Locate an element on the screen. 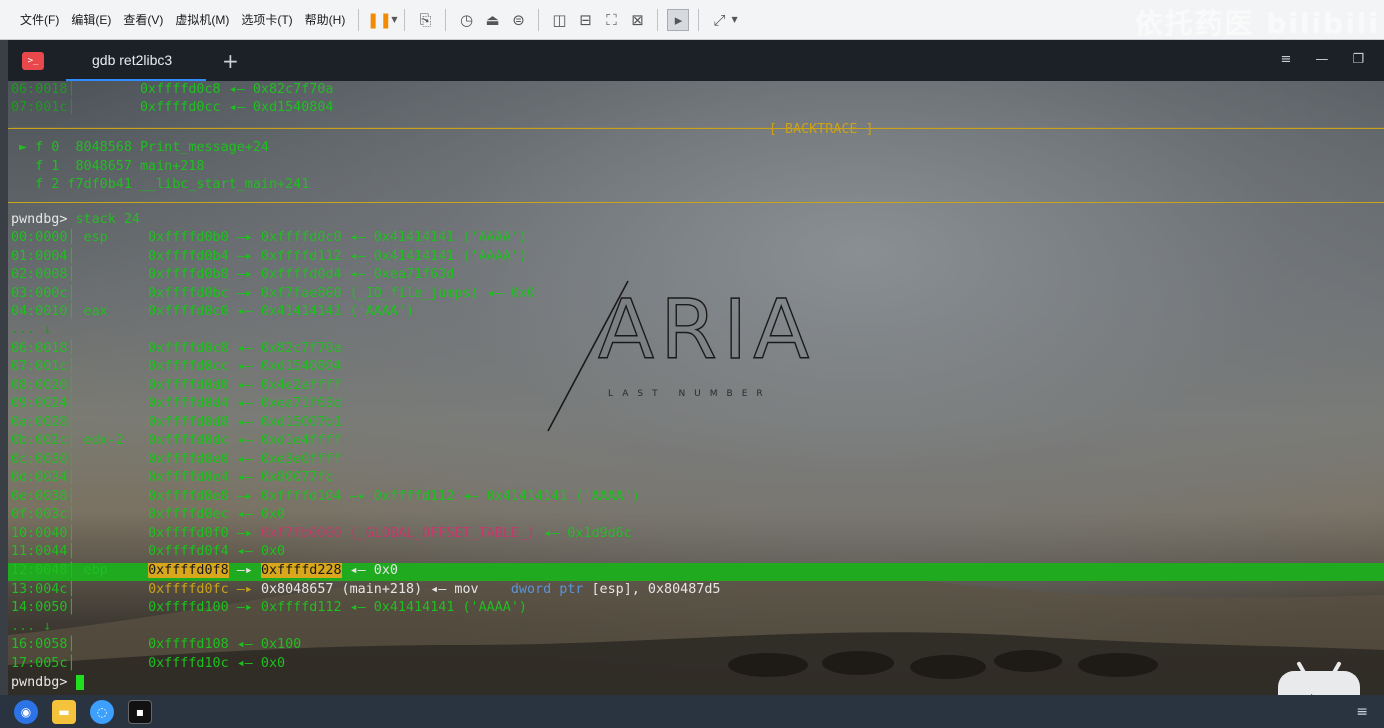  sidebar-toggle-icon: ◫ is located at coordinates (559, 20).